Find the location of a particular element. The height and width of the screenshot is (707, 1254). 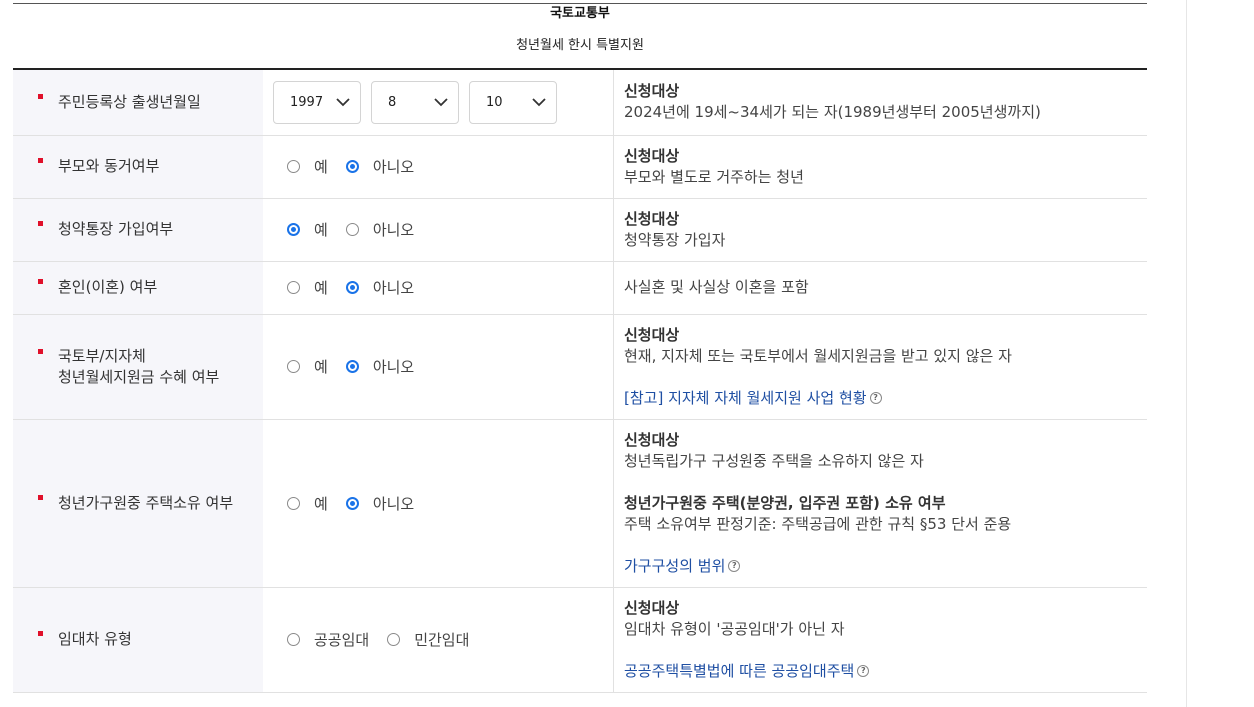

radio-label: 공공임대 is located at coordinates (342, 640).